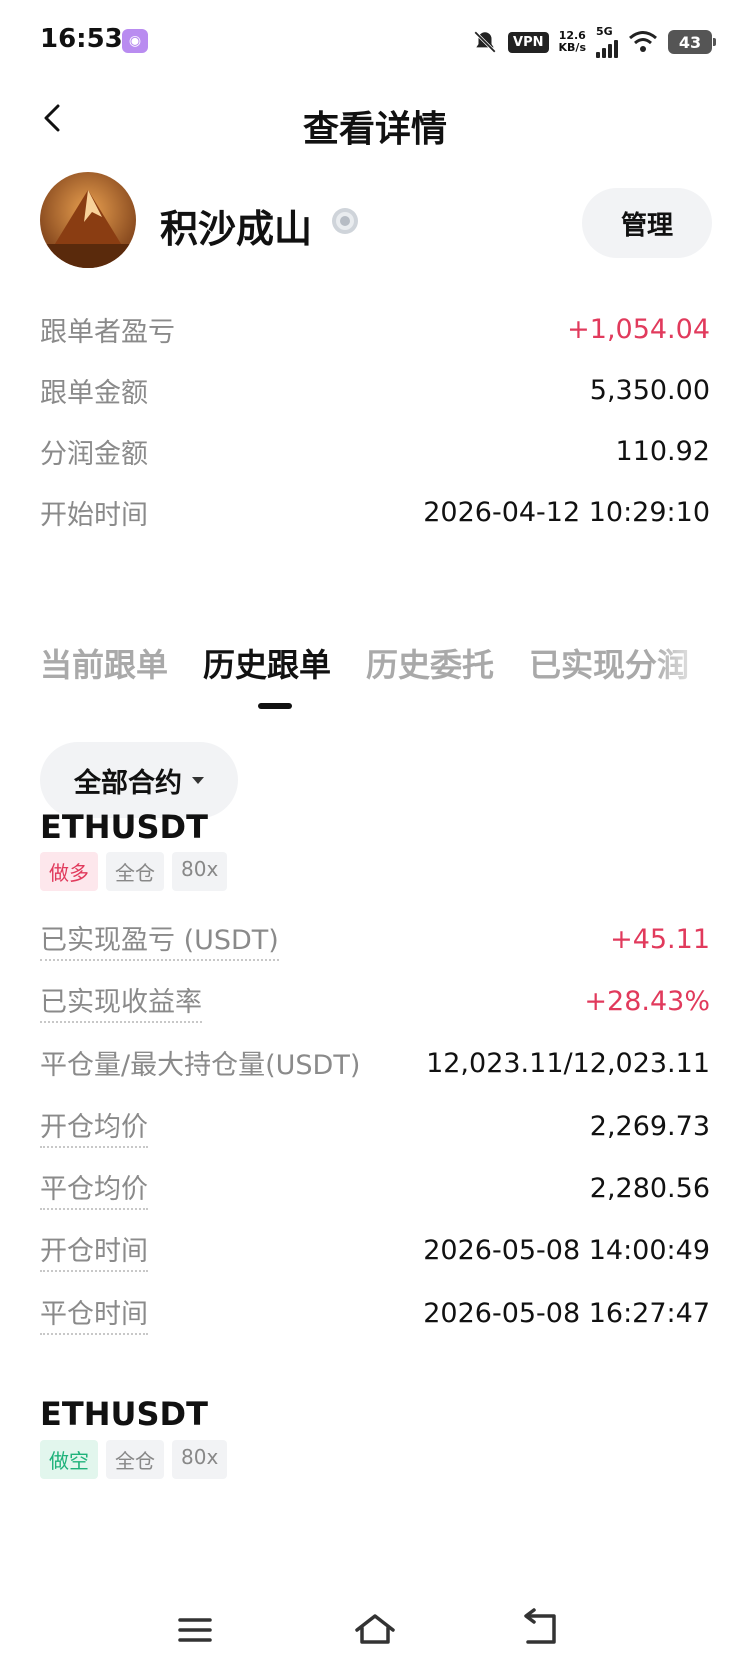 The image size is (750, 1673). What do you see at coordinates (594, 42) in the screenshot?
I see `status-indicators: VPN 12.6 KB/s 5G 43` at bounding box center [594, 42].